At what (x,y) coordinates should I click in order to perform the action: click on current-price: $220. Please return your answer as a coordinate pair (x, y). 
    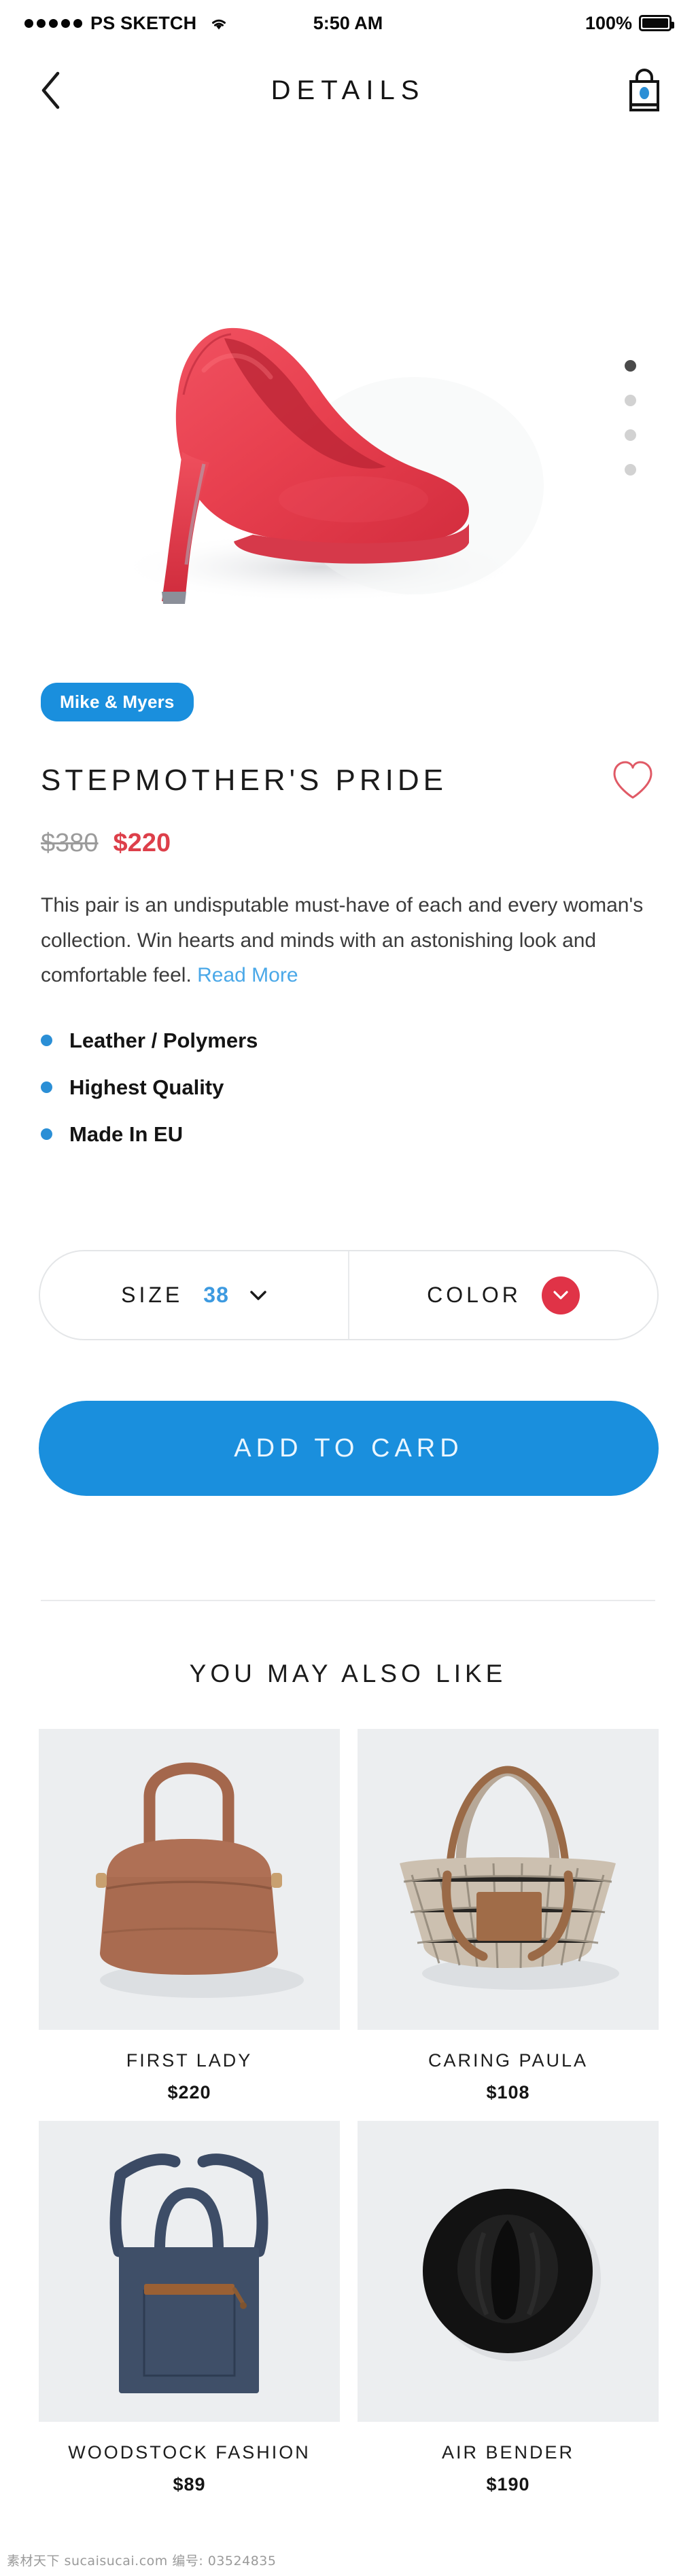
    Looking at the image, I should click on (142, 843).